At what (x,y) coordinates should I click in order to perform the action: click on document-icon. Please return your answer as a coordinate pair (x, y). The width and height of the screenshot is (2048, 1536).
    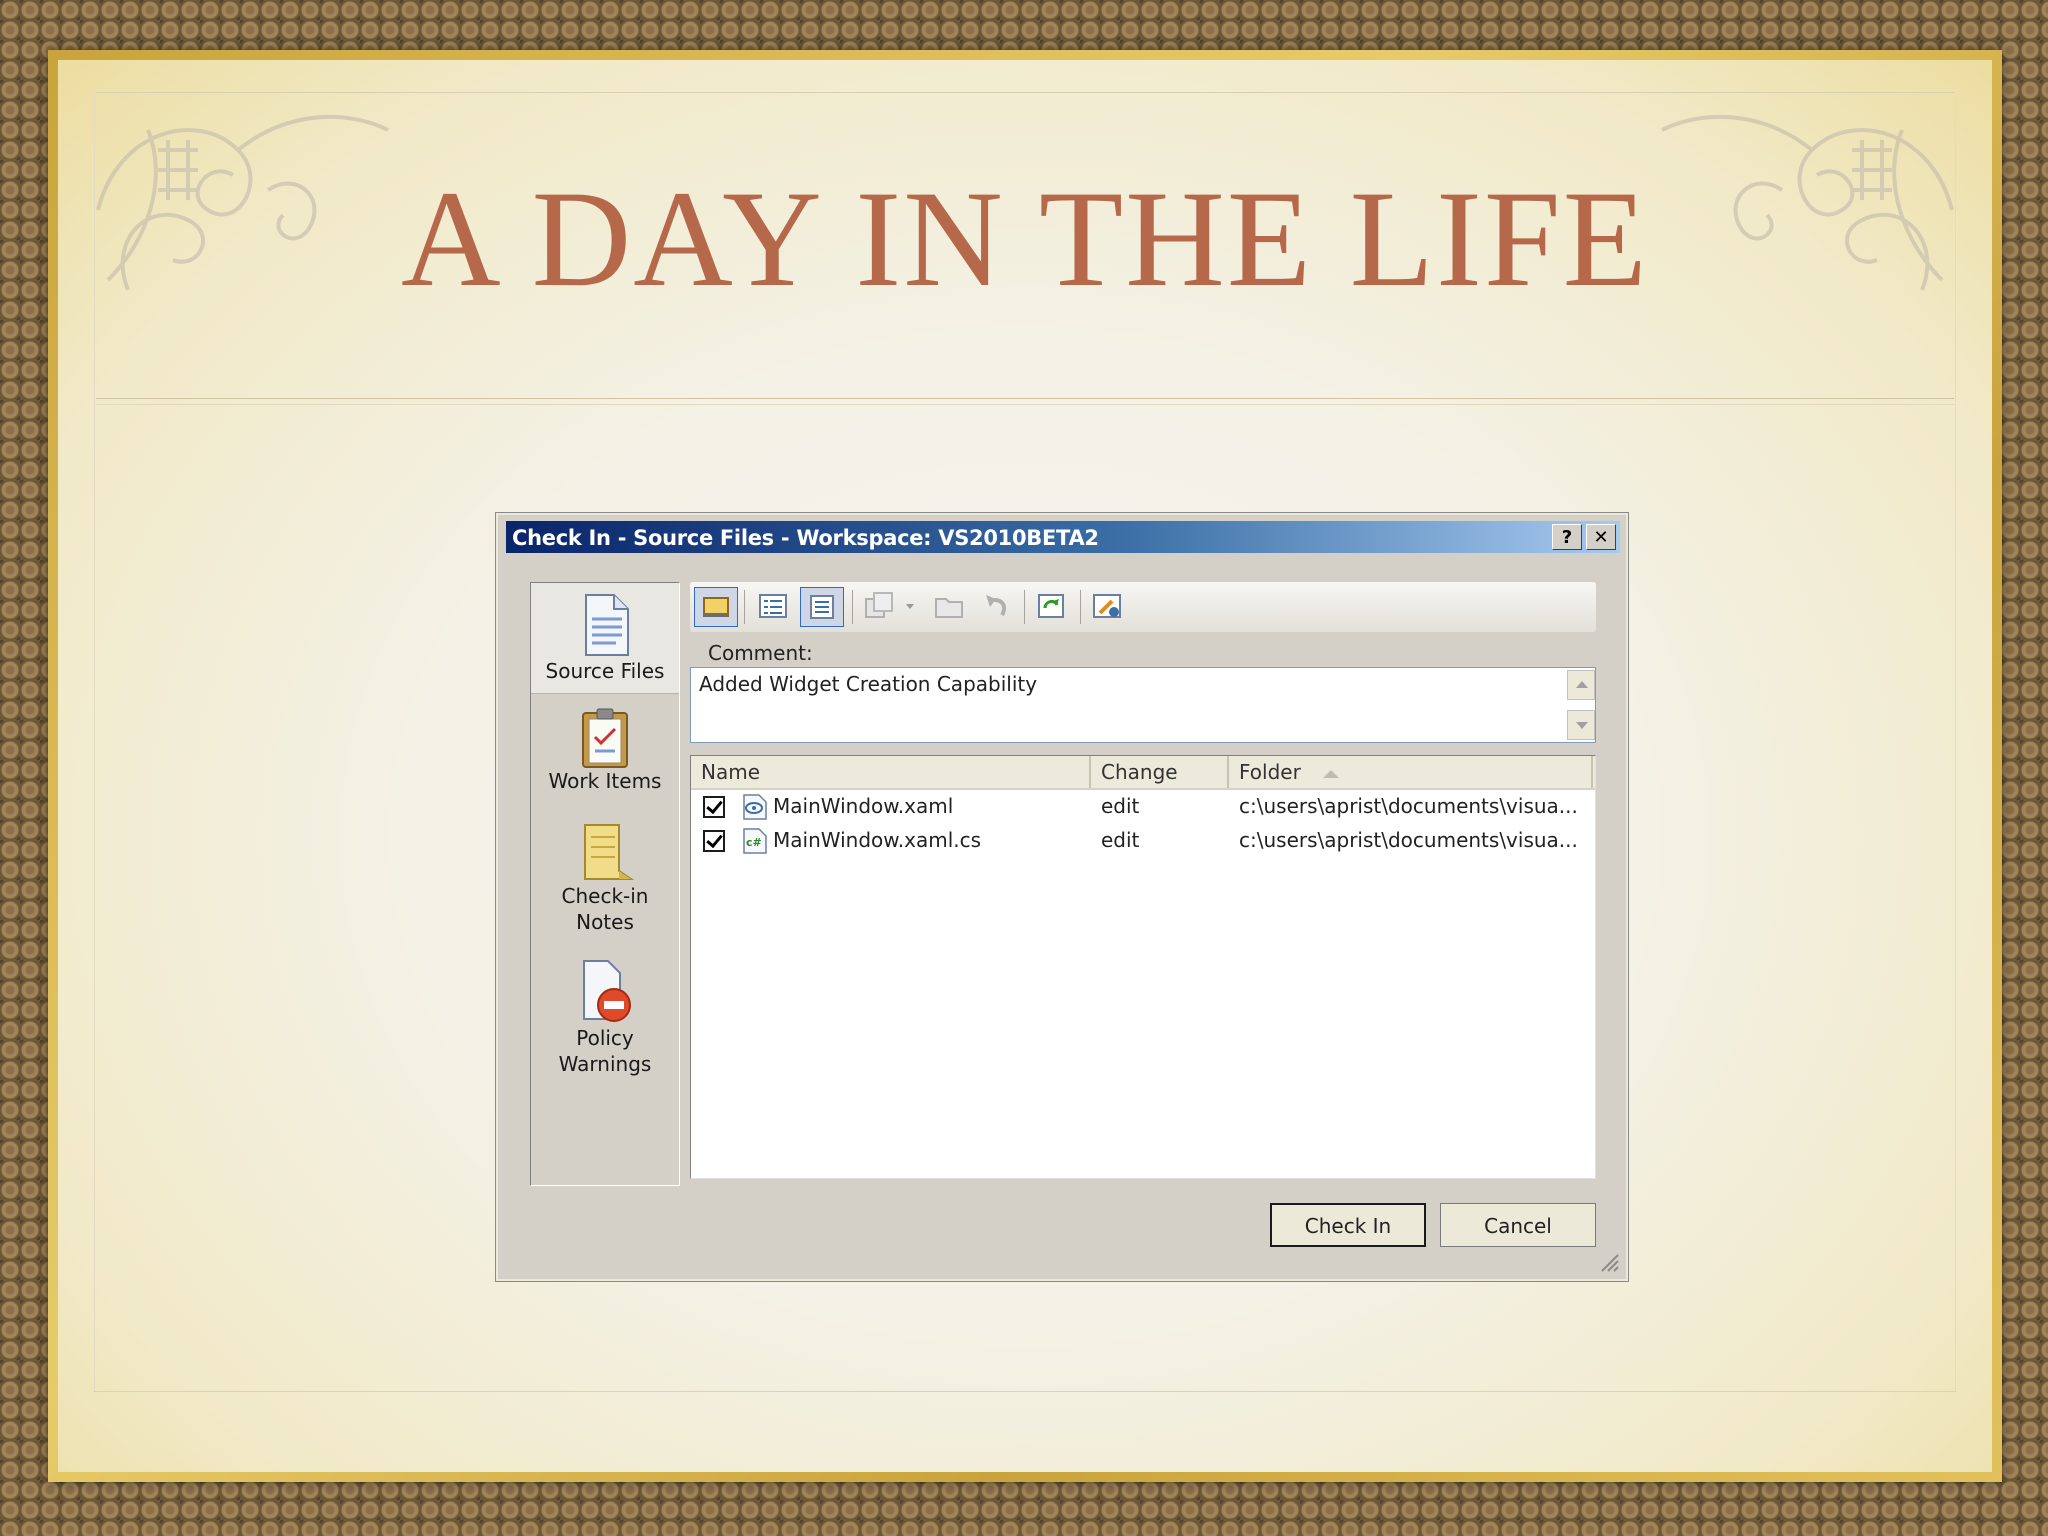
    Looking at the image, I should click on (607, 625).